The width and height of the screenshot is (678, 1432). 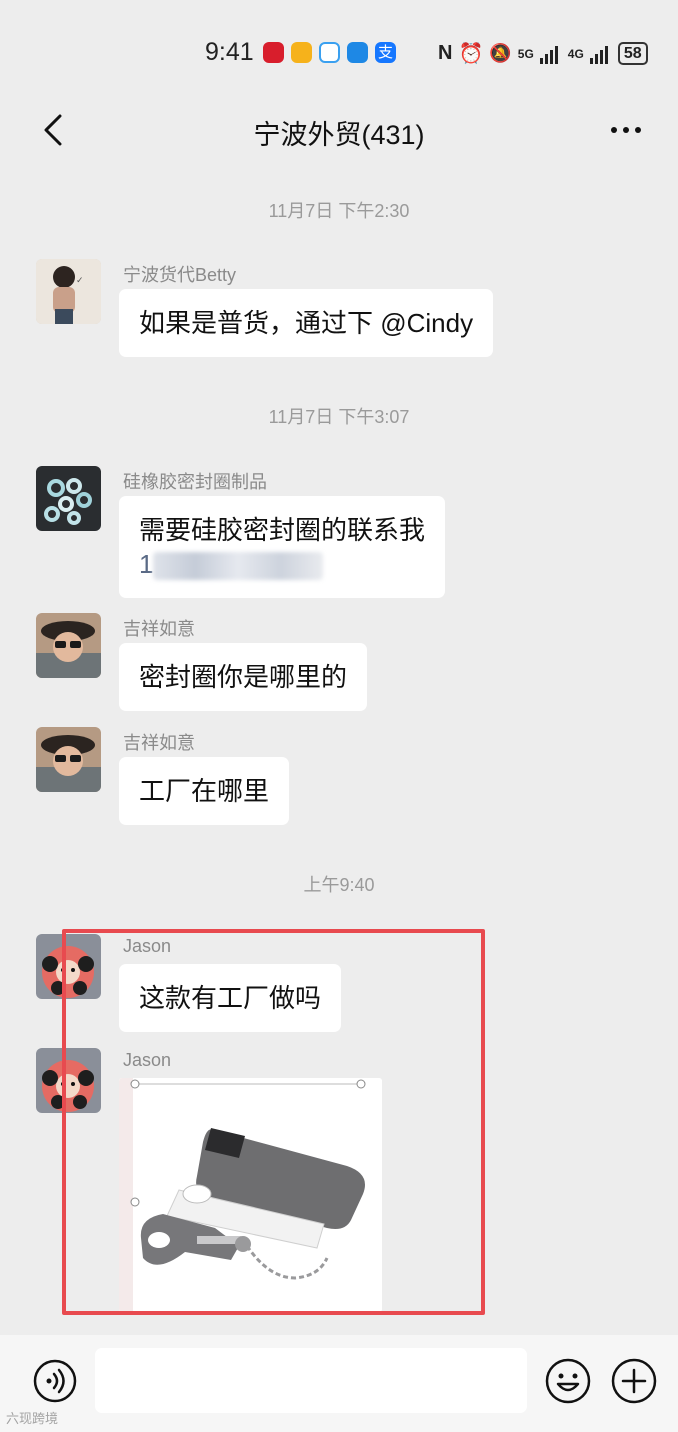 What do you see at coordinates (525, 53) in the screenshot?
I see `signal-5g-label: 5G` at bounding box center [525, 53].